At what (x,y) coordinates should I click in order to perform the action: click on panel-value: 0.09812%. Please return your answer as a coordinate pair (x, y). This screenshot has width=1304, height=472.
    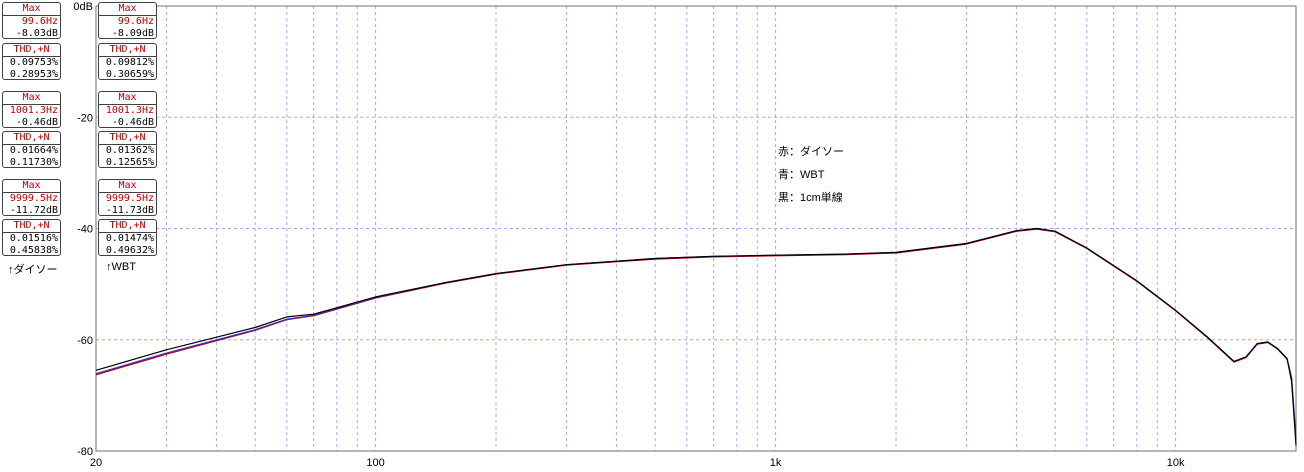
    Looking at the image, I should click on (129, 62).